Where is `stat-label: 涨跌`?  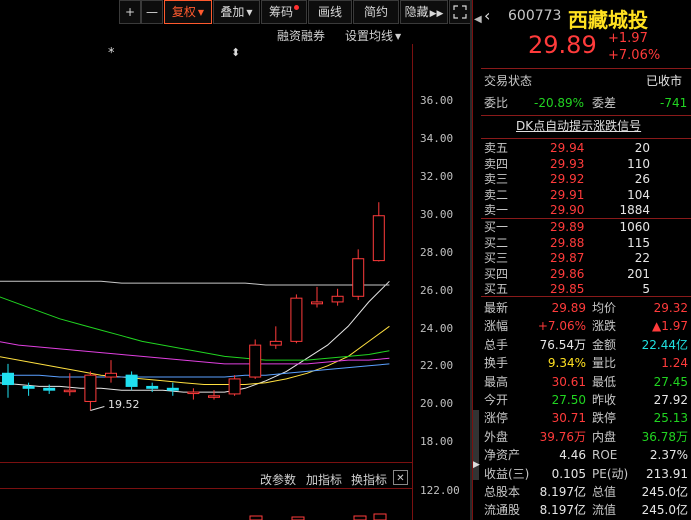
stat-label: 涨跌 is located at coordinates (604, 326).